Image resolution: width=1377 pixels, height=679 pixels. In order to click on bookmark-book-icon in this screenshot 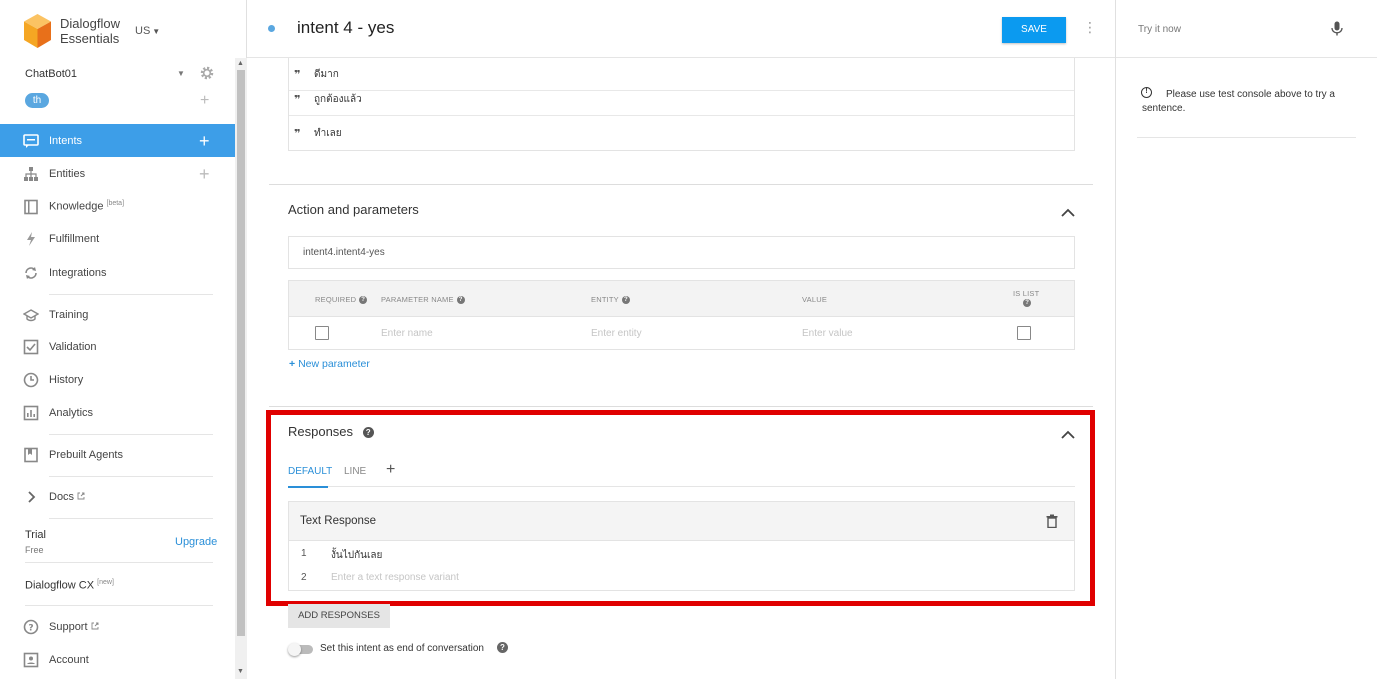, I will do `click(31, 454)`.